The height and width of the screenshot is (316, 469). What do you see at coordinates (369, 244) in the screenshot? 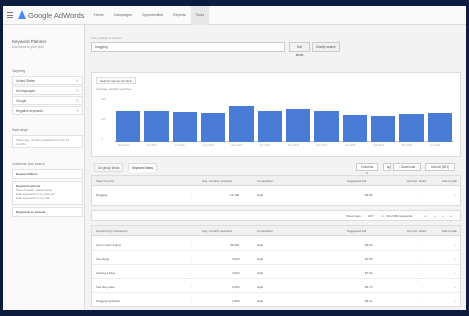
I see `bid-cell: $3.26` at bounding box center [369, 244].